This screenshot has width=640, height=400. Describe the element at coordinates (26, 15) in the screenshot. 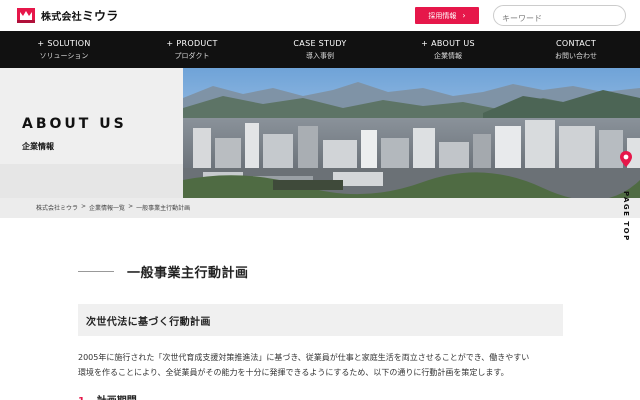

I see `logo-mark-icon` at that location.